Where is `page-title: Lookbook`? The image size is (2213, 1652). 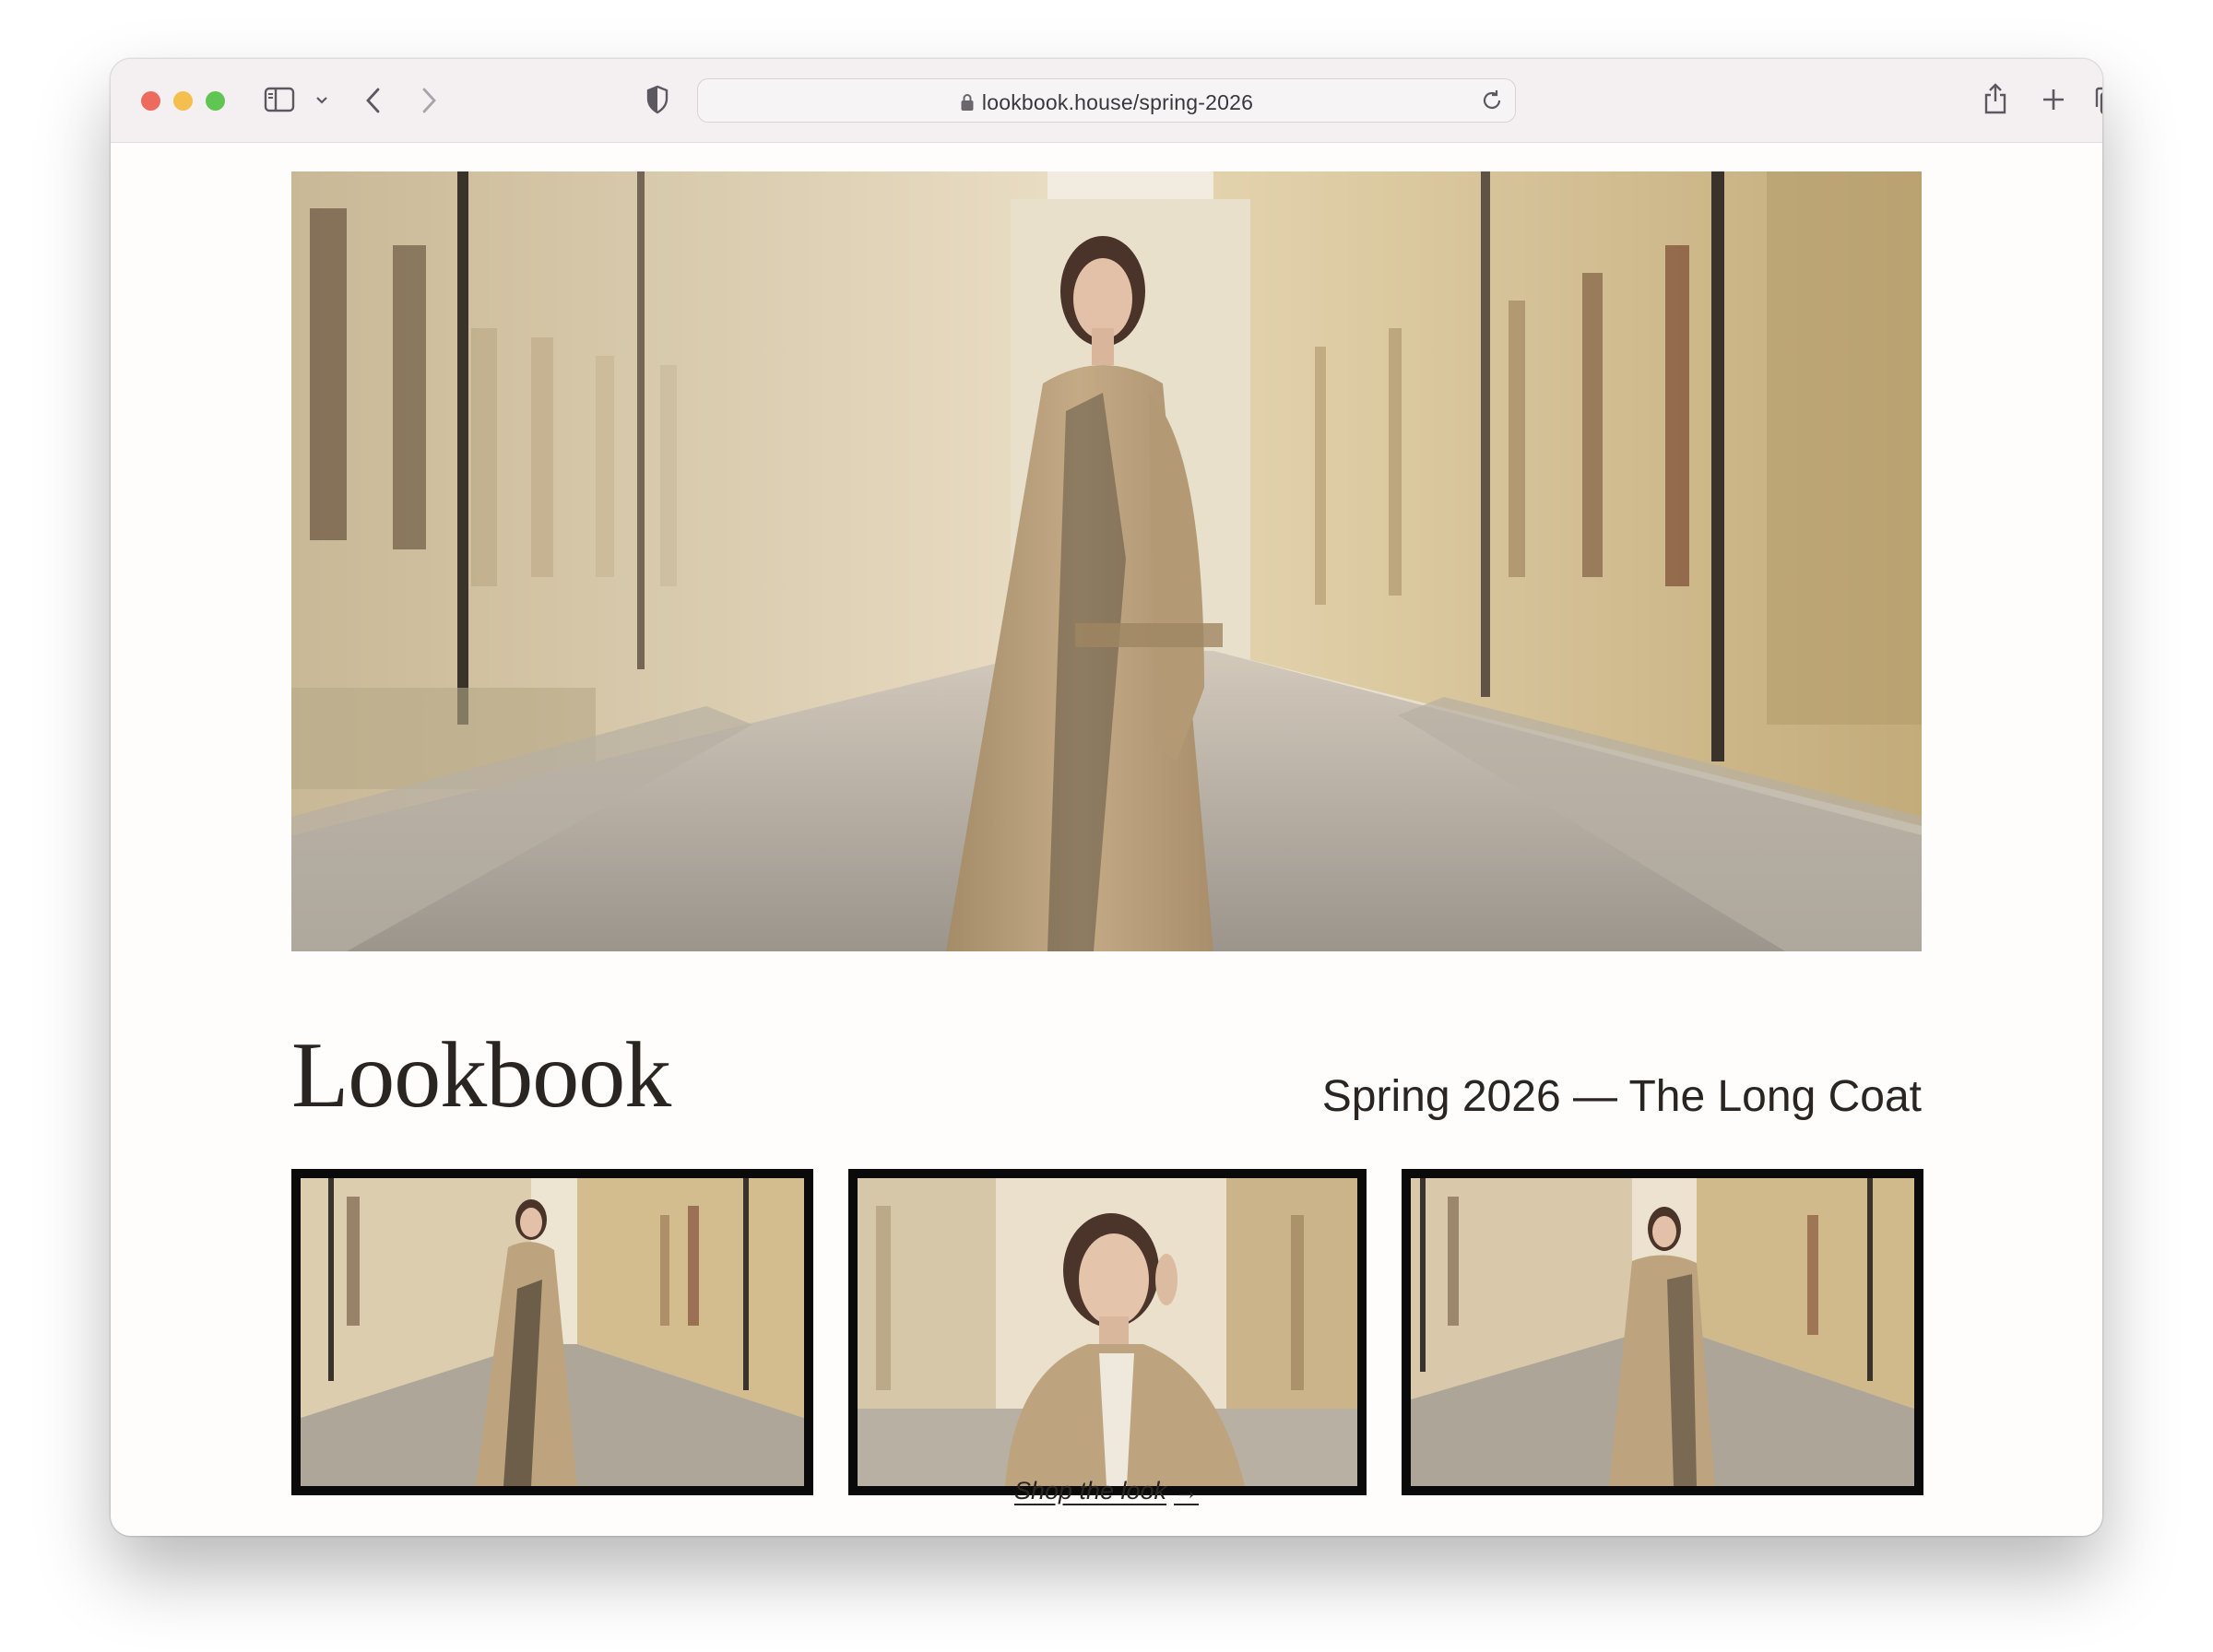 page-title: Lookbook is located at coordinates (481, 1075).